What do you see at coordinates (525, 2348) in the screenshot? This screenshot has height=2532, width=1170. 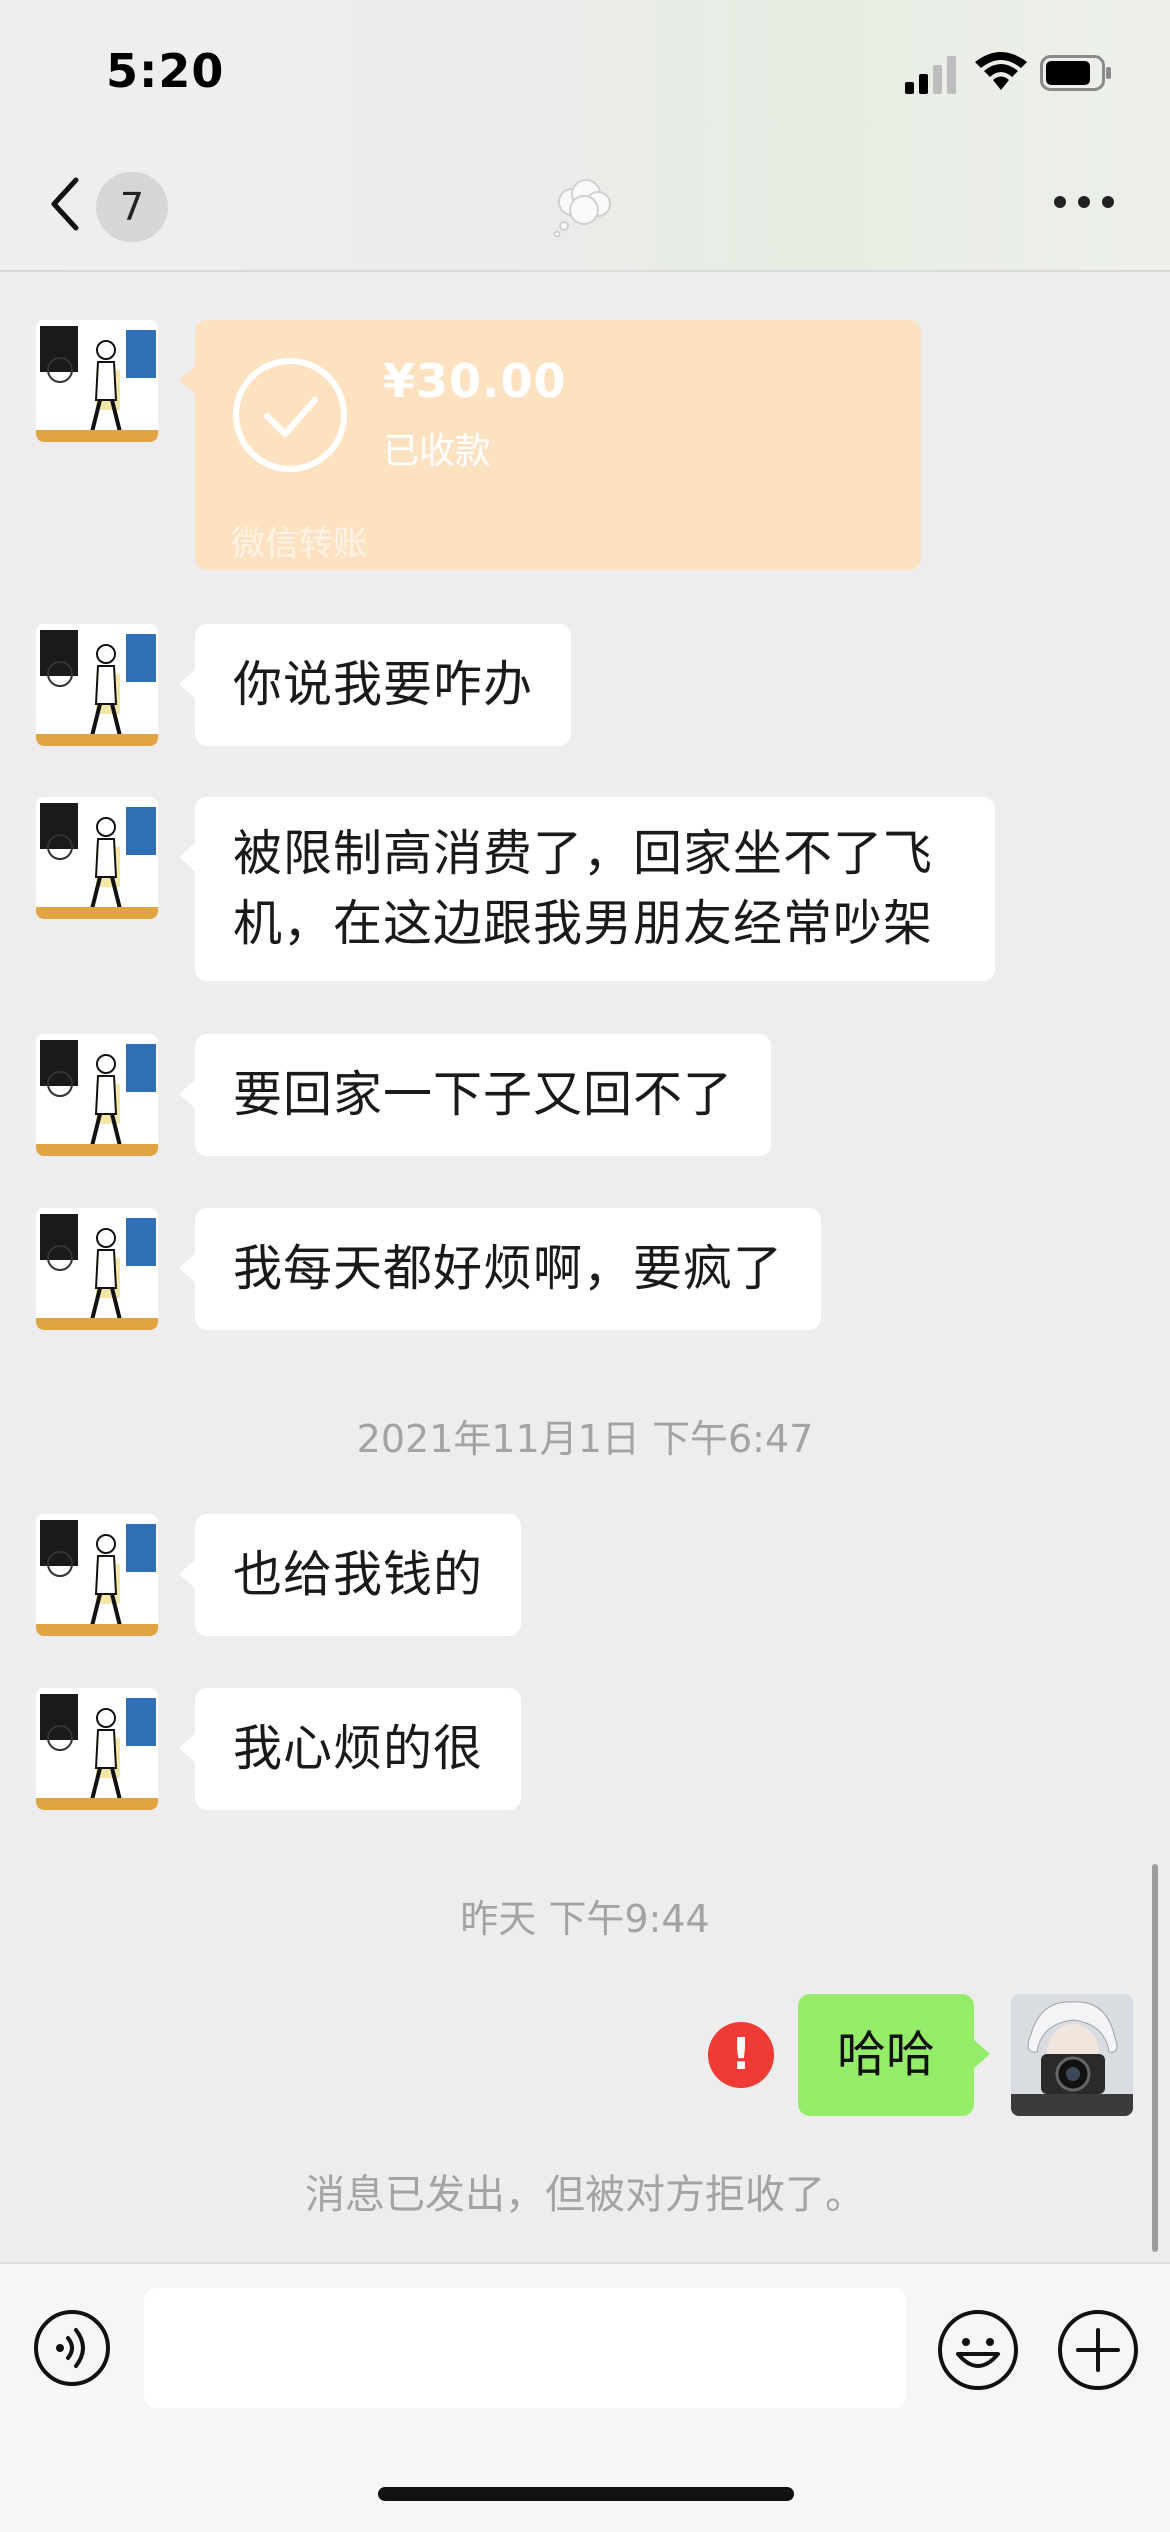 I see `message-input` at bounding box center [525, 2348].